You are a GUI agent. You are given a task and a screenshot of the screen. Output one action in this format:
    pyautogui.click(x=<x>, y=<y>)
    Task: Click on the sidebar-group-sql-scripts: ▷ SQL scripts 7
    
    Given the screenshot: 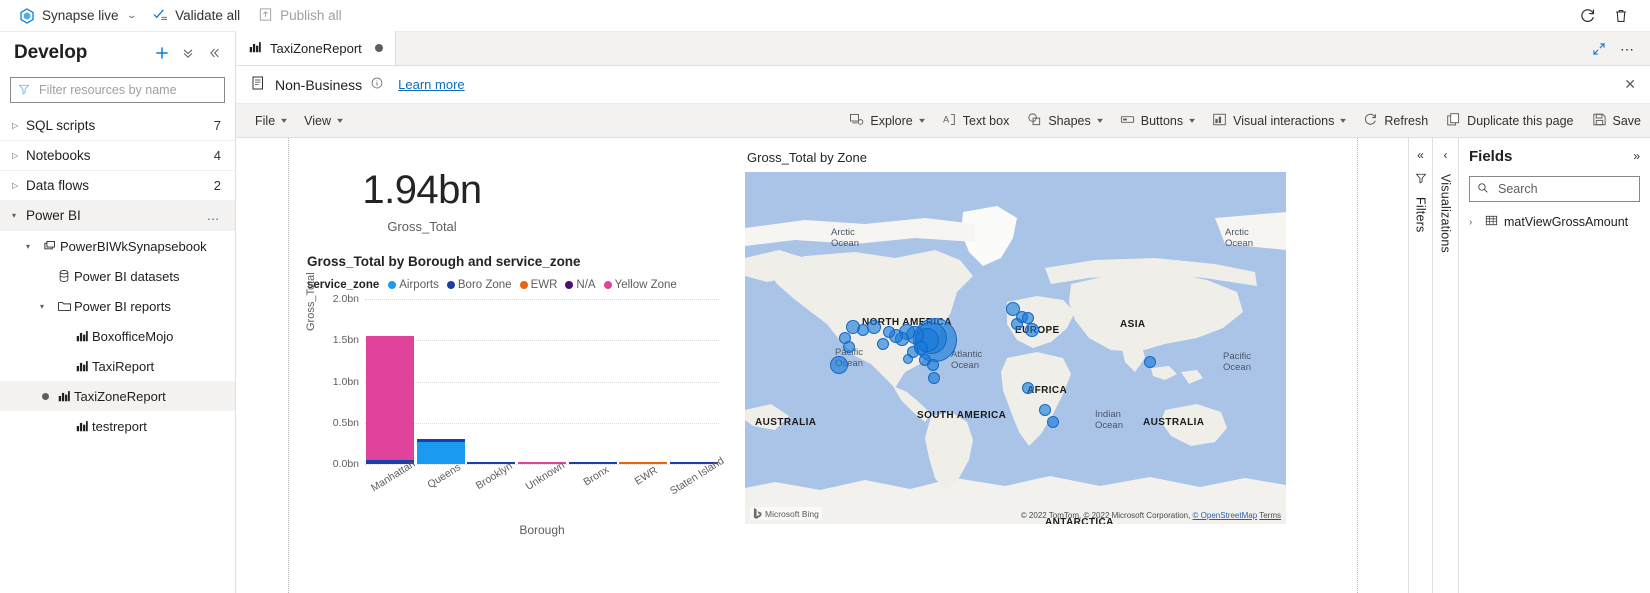 What is the action you would take?
    pyautogui.click(x=117, y=126)
    